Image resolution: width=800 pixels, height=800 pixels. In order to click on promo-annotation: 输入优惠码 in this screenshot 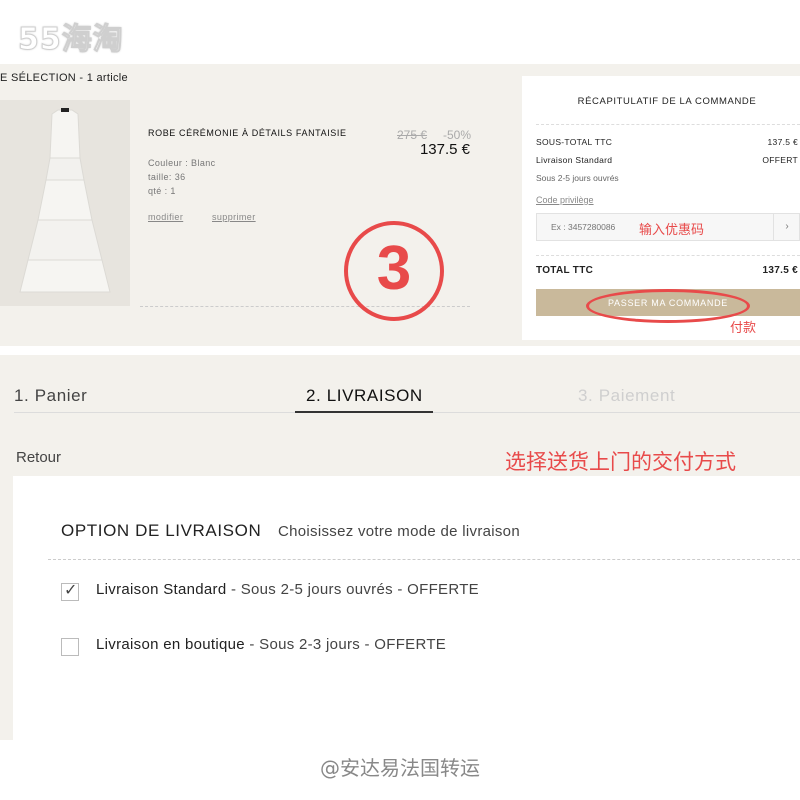, I will do `click(672, 230)`.